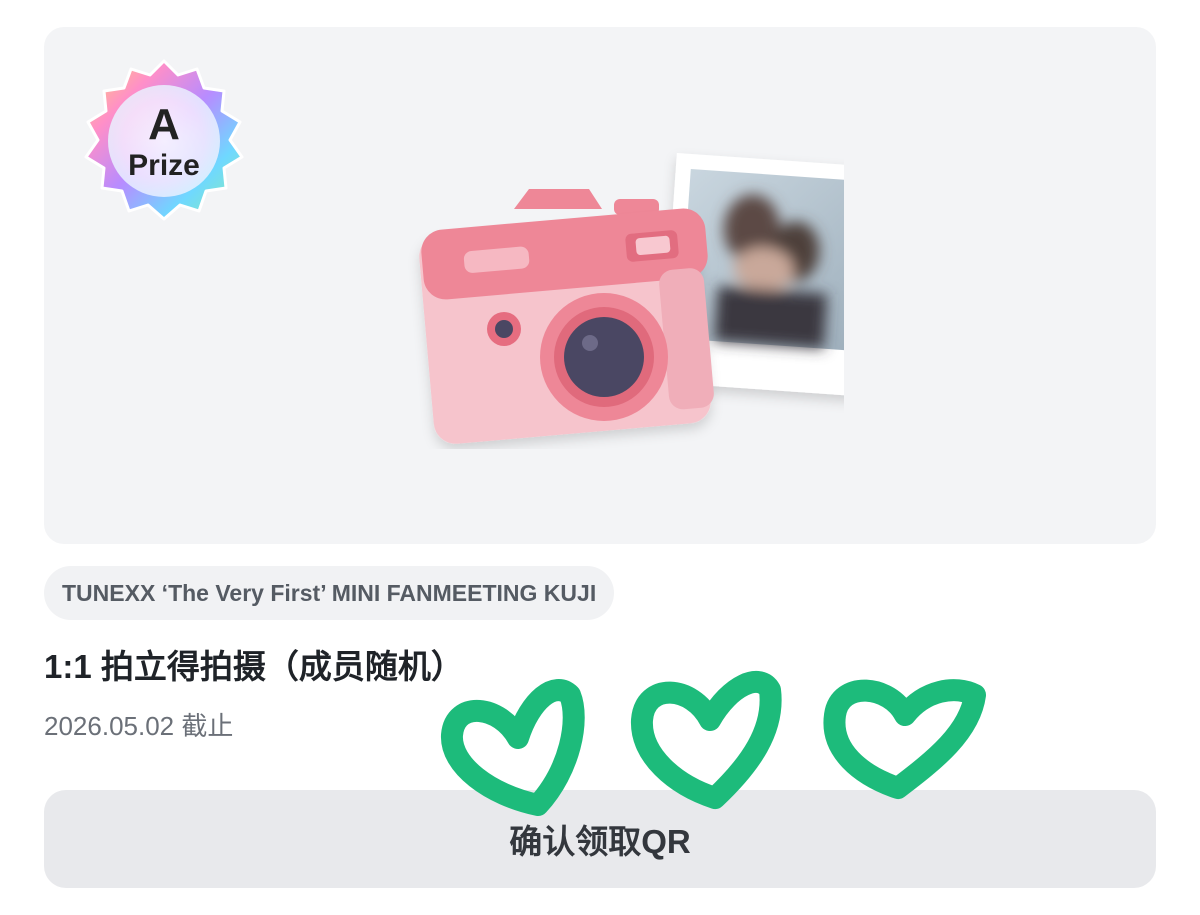 The width and height of the screenshot is (1200, 915). I want to click on pink-camera, so click(566, 316).